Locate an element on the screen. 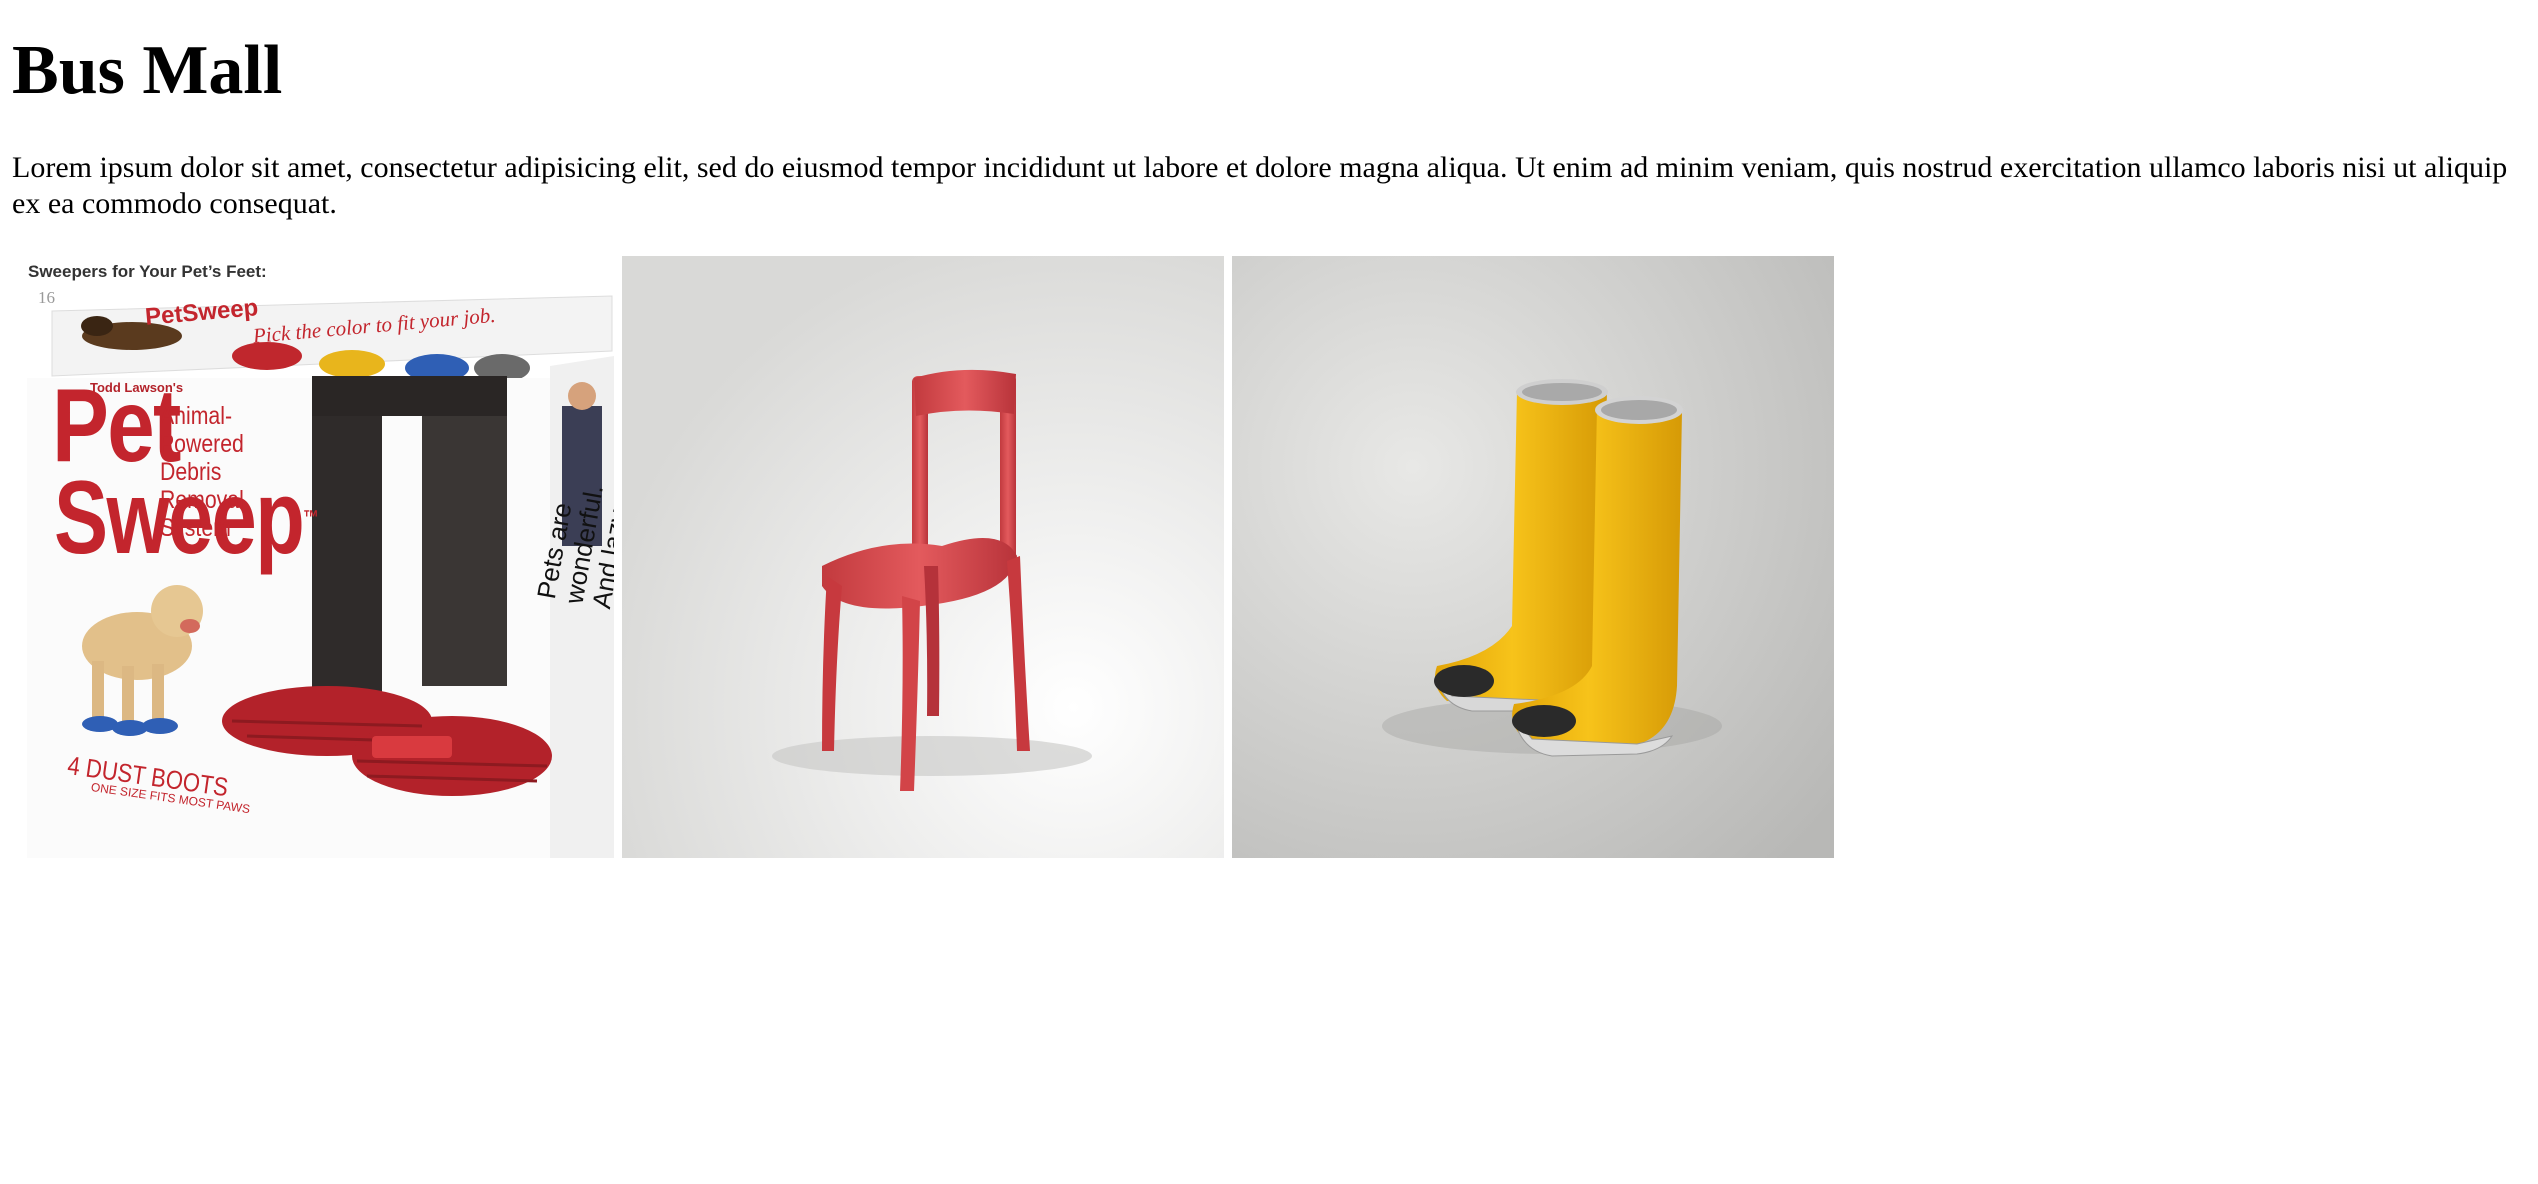 The image size is (2538, 1184). product-image-chair is located at coordinates (923, 557).